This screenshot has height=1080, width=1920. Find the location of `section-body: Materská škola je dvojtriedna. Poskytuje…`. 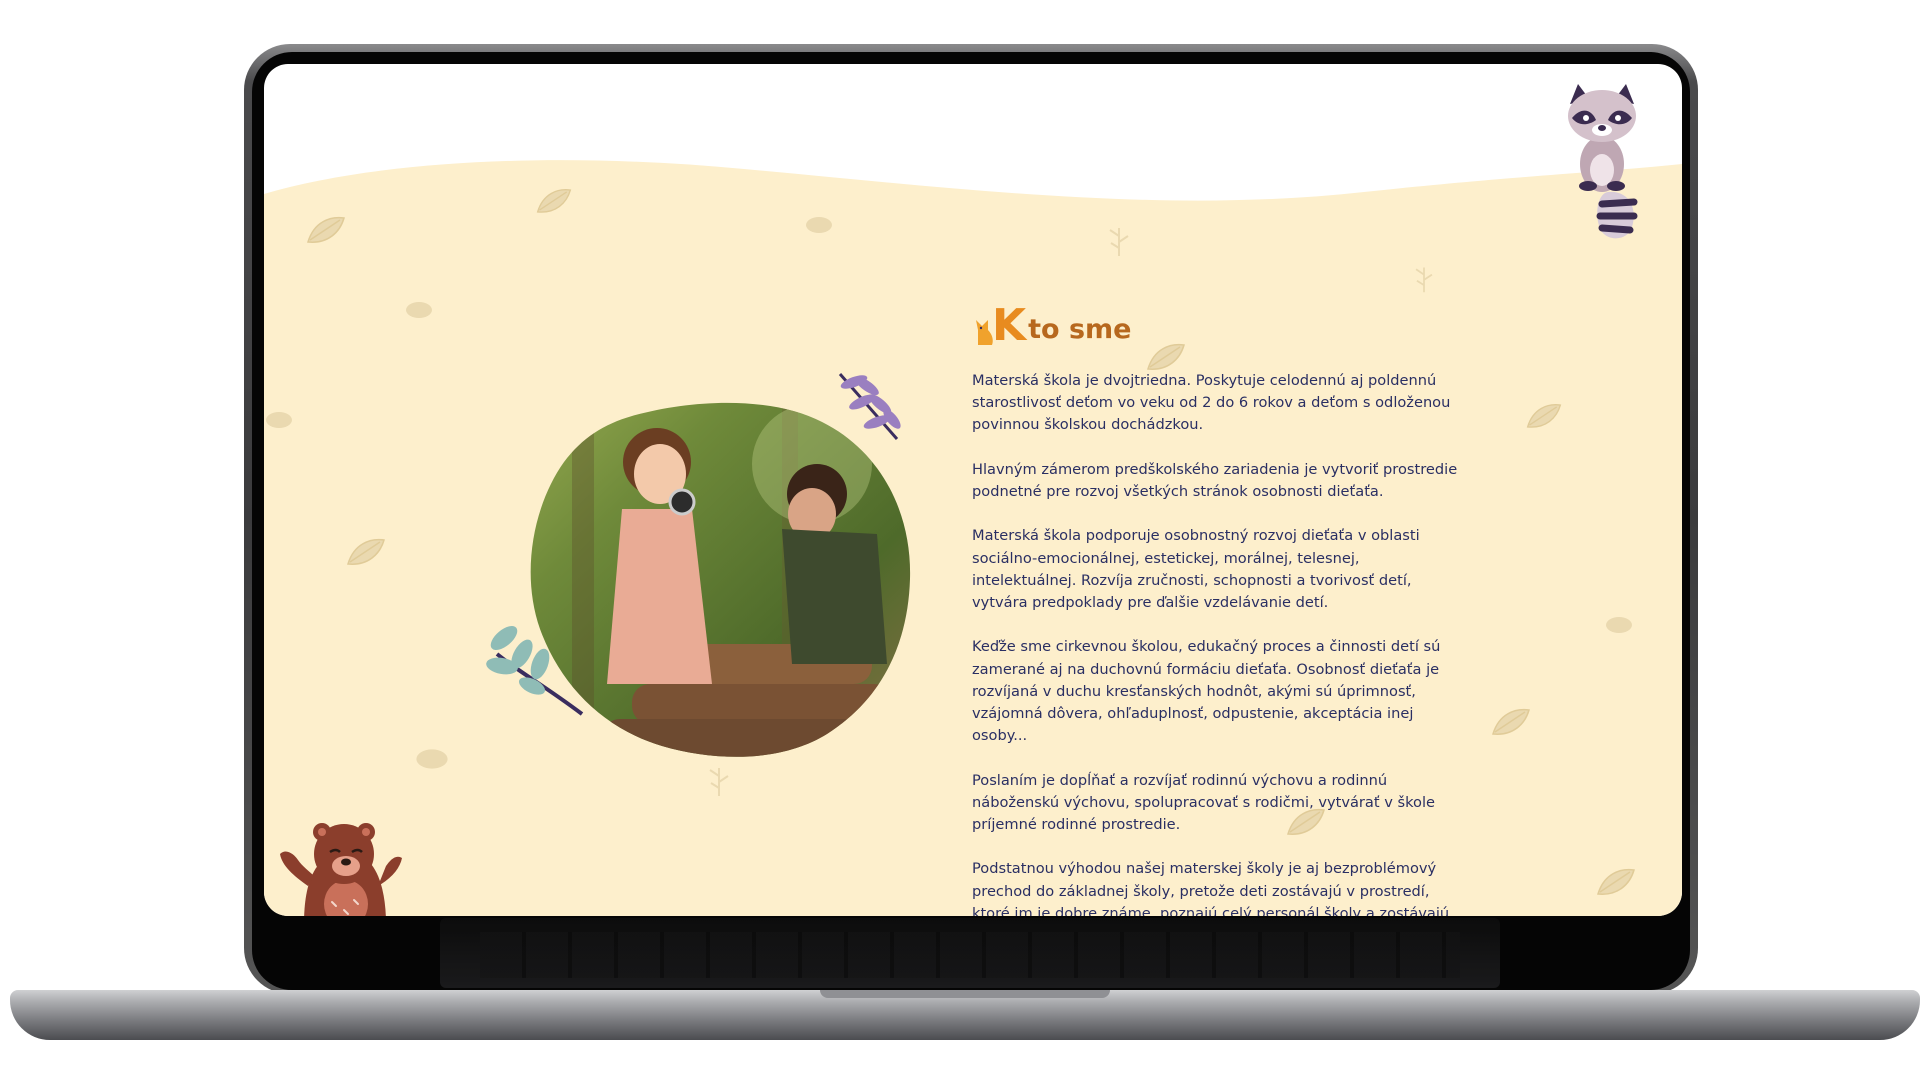

section-body: Materská škola je dvojtriedna. Poskytuje… is located at coordinates (1215, 643).